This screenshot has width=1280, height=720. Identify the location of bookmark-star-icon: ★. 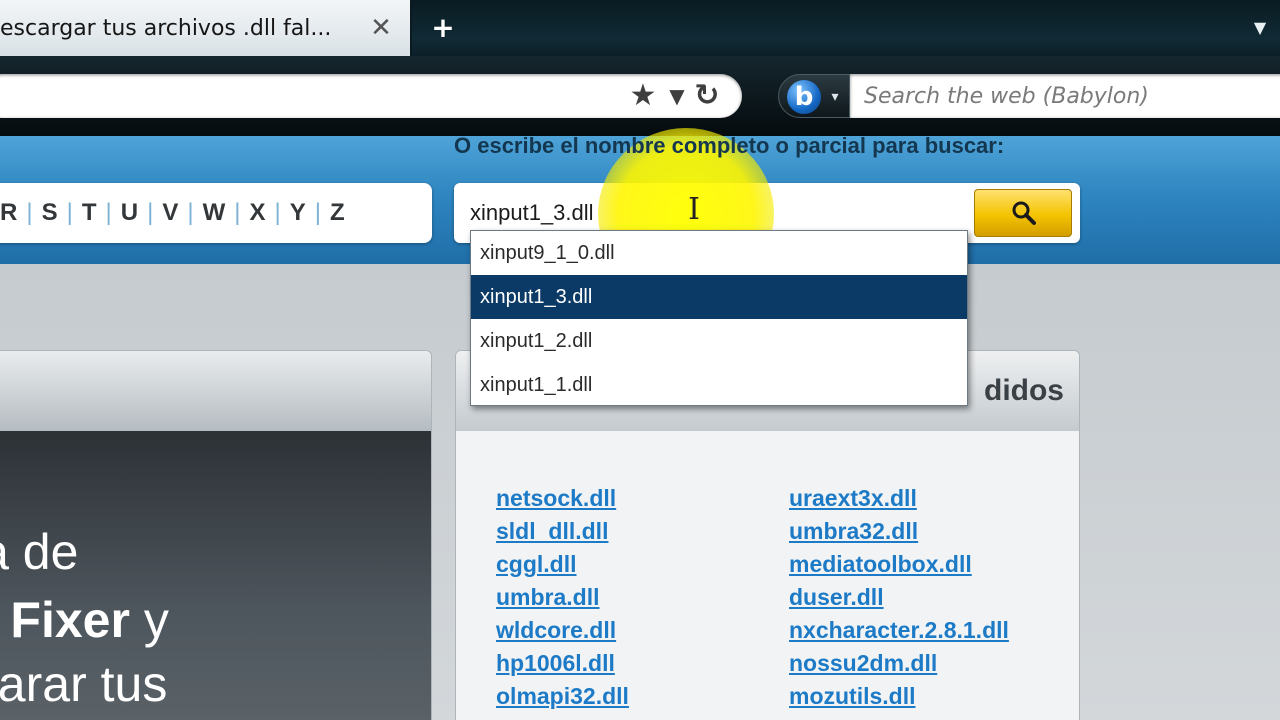
(643, 96).